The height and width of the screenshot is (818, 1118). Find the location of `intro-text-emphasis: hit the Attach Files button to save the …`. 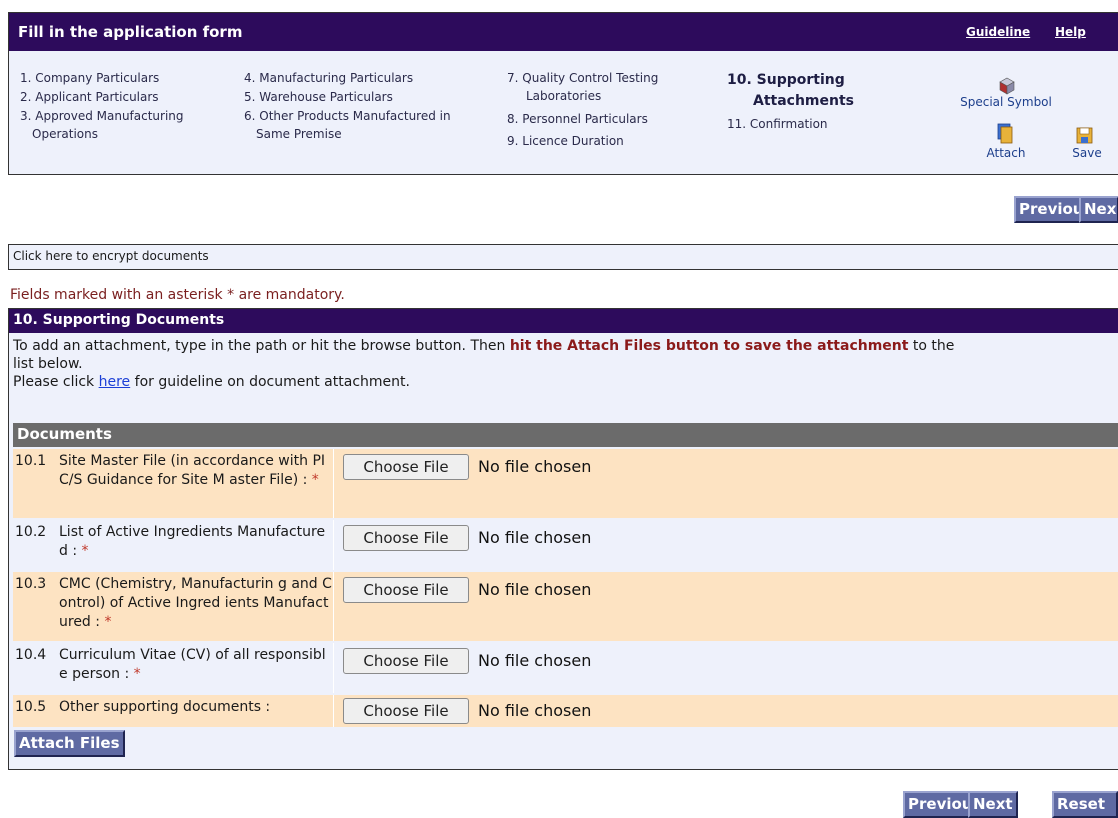

intro-text-emphasis: hit the Attach Files button to save the … is located at coordinates (709, 346).